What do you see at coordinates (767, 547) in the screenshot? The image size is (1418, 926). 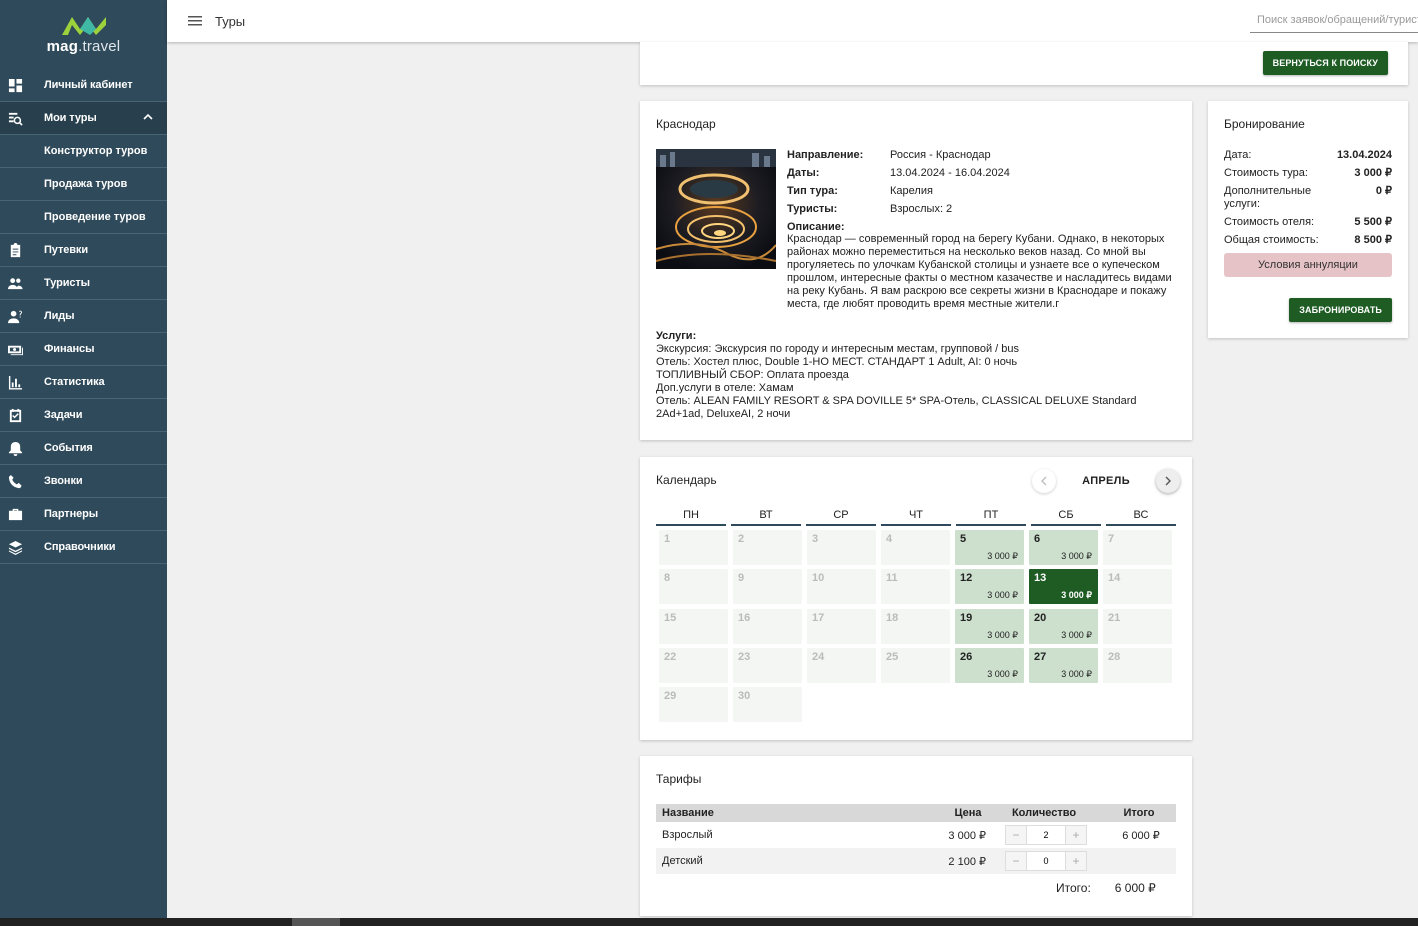 I see `calendar-day: 2` at bounding box center [767, 547].